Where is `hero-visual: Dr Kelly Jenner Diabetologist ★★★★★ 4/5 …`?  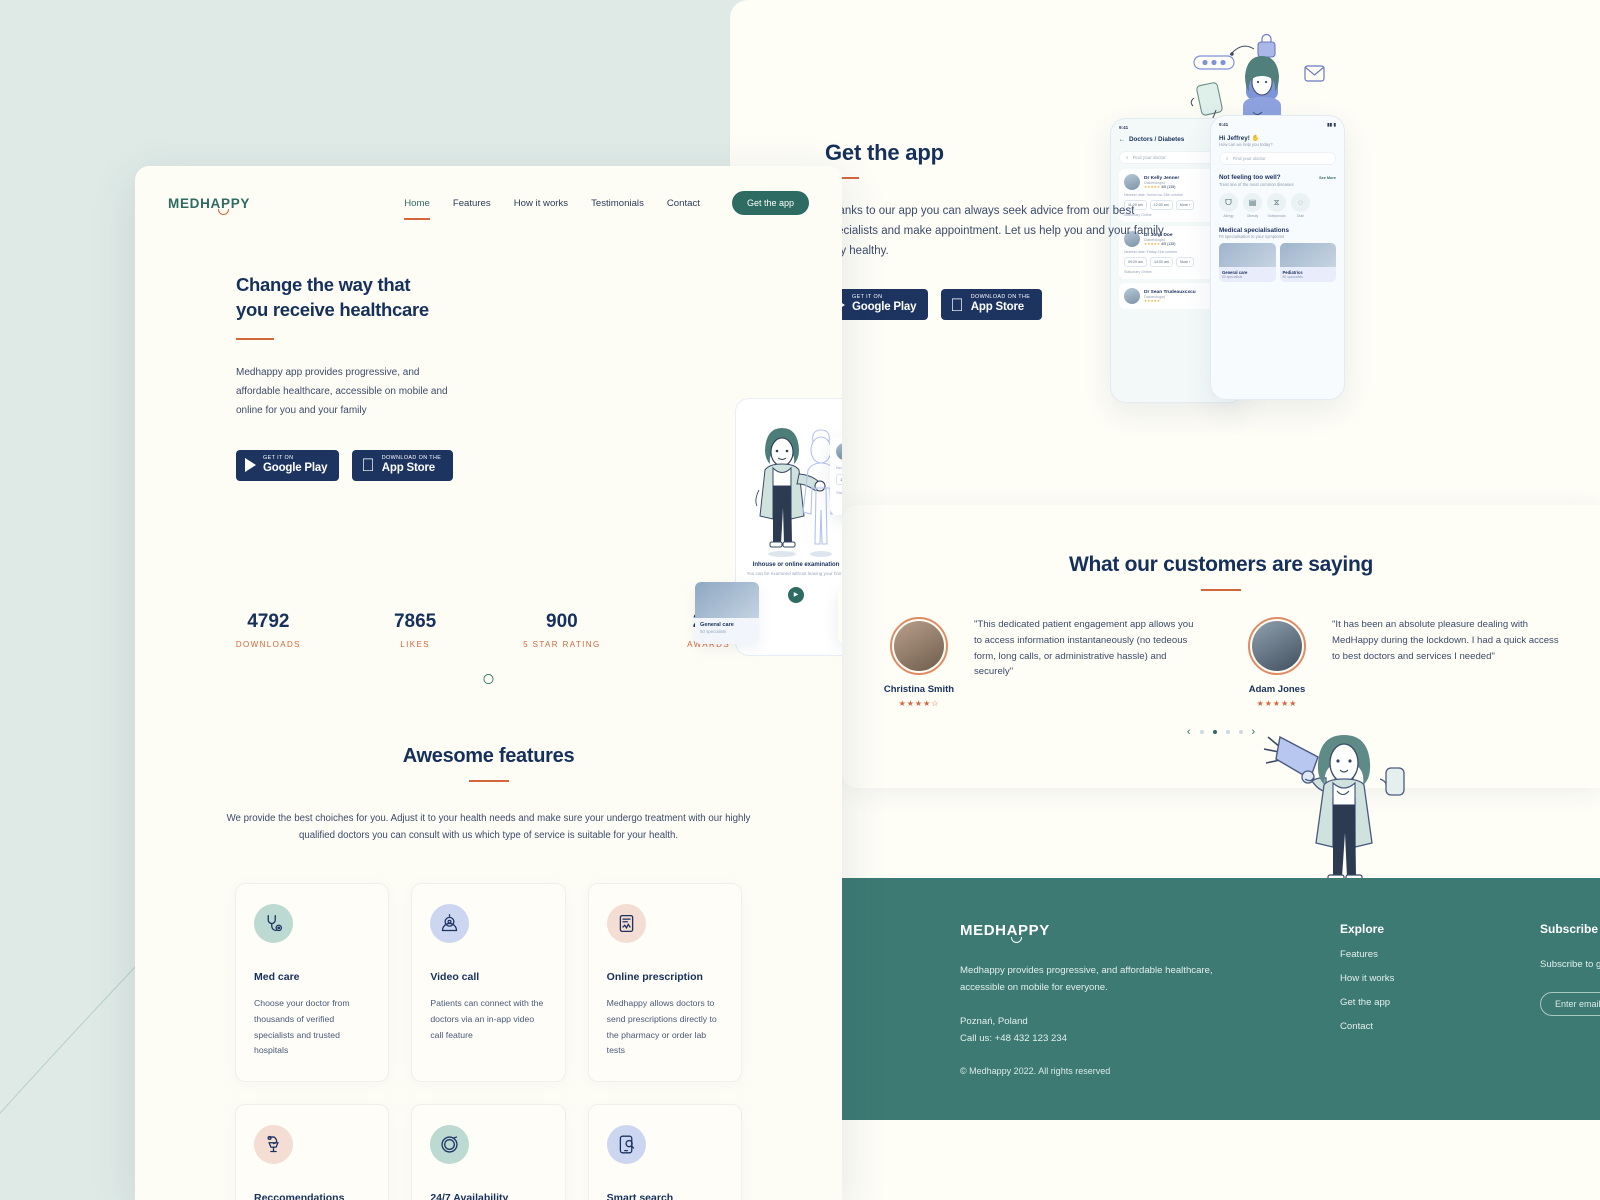
hero-visual: Dr Kelly Jenner Diabetologist ★★★★★ 4/5 … is located at coordinates (766, 526).